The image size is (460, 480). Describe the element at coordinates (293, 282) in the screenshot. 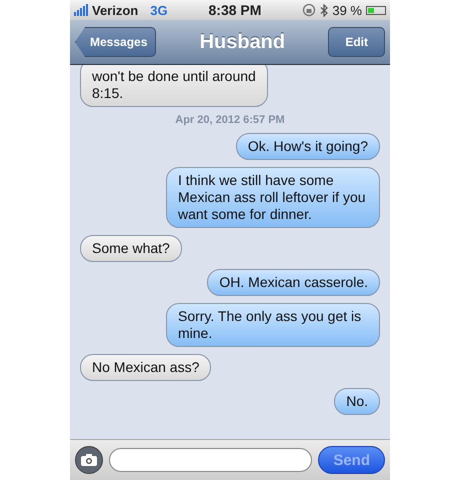

I see `sent-message: OH. Mexican casserole.` at that location.